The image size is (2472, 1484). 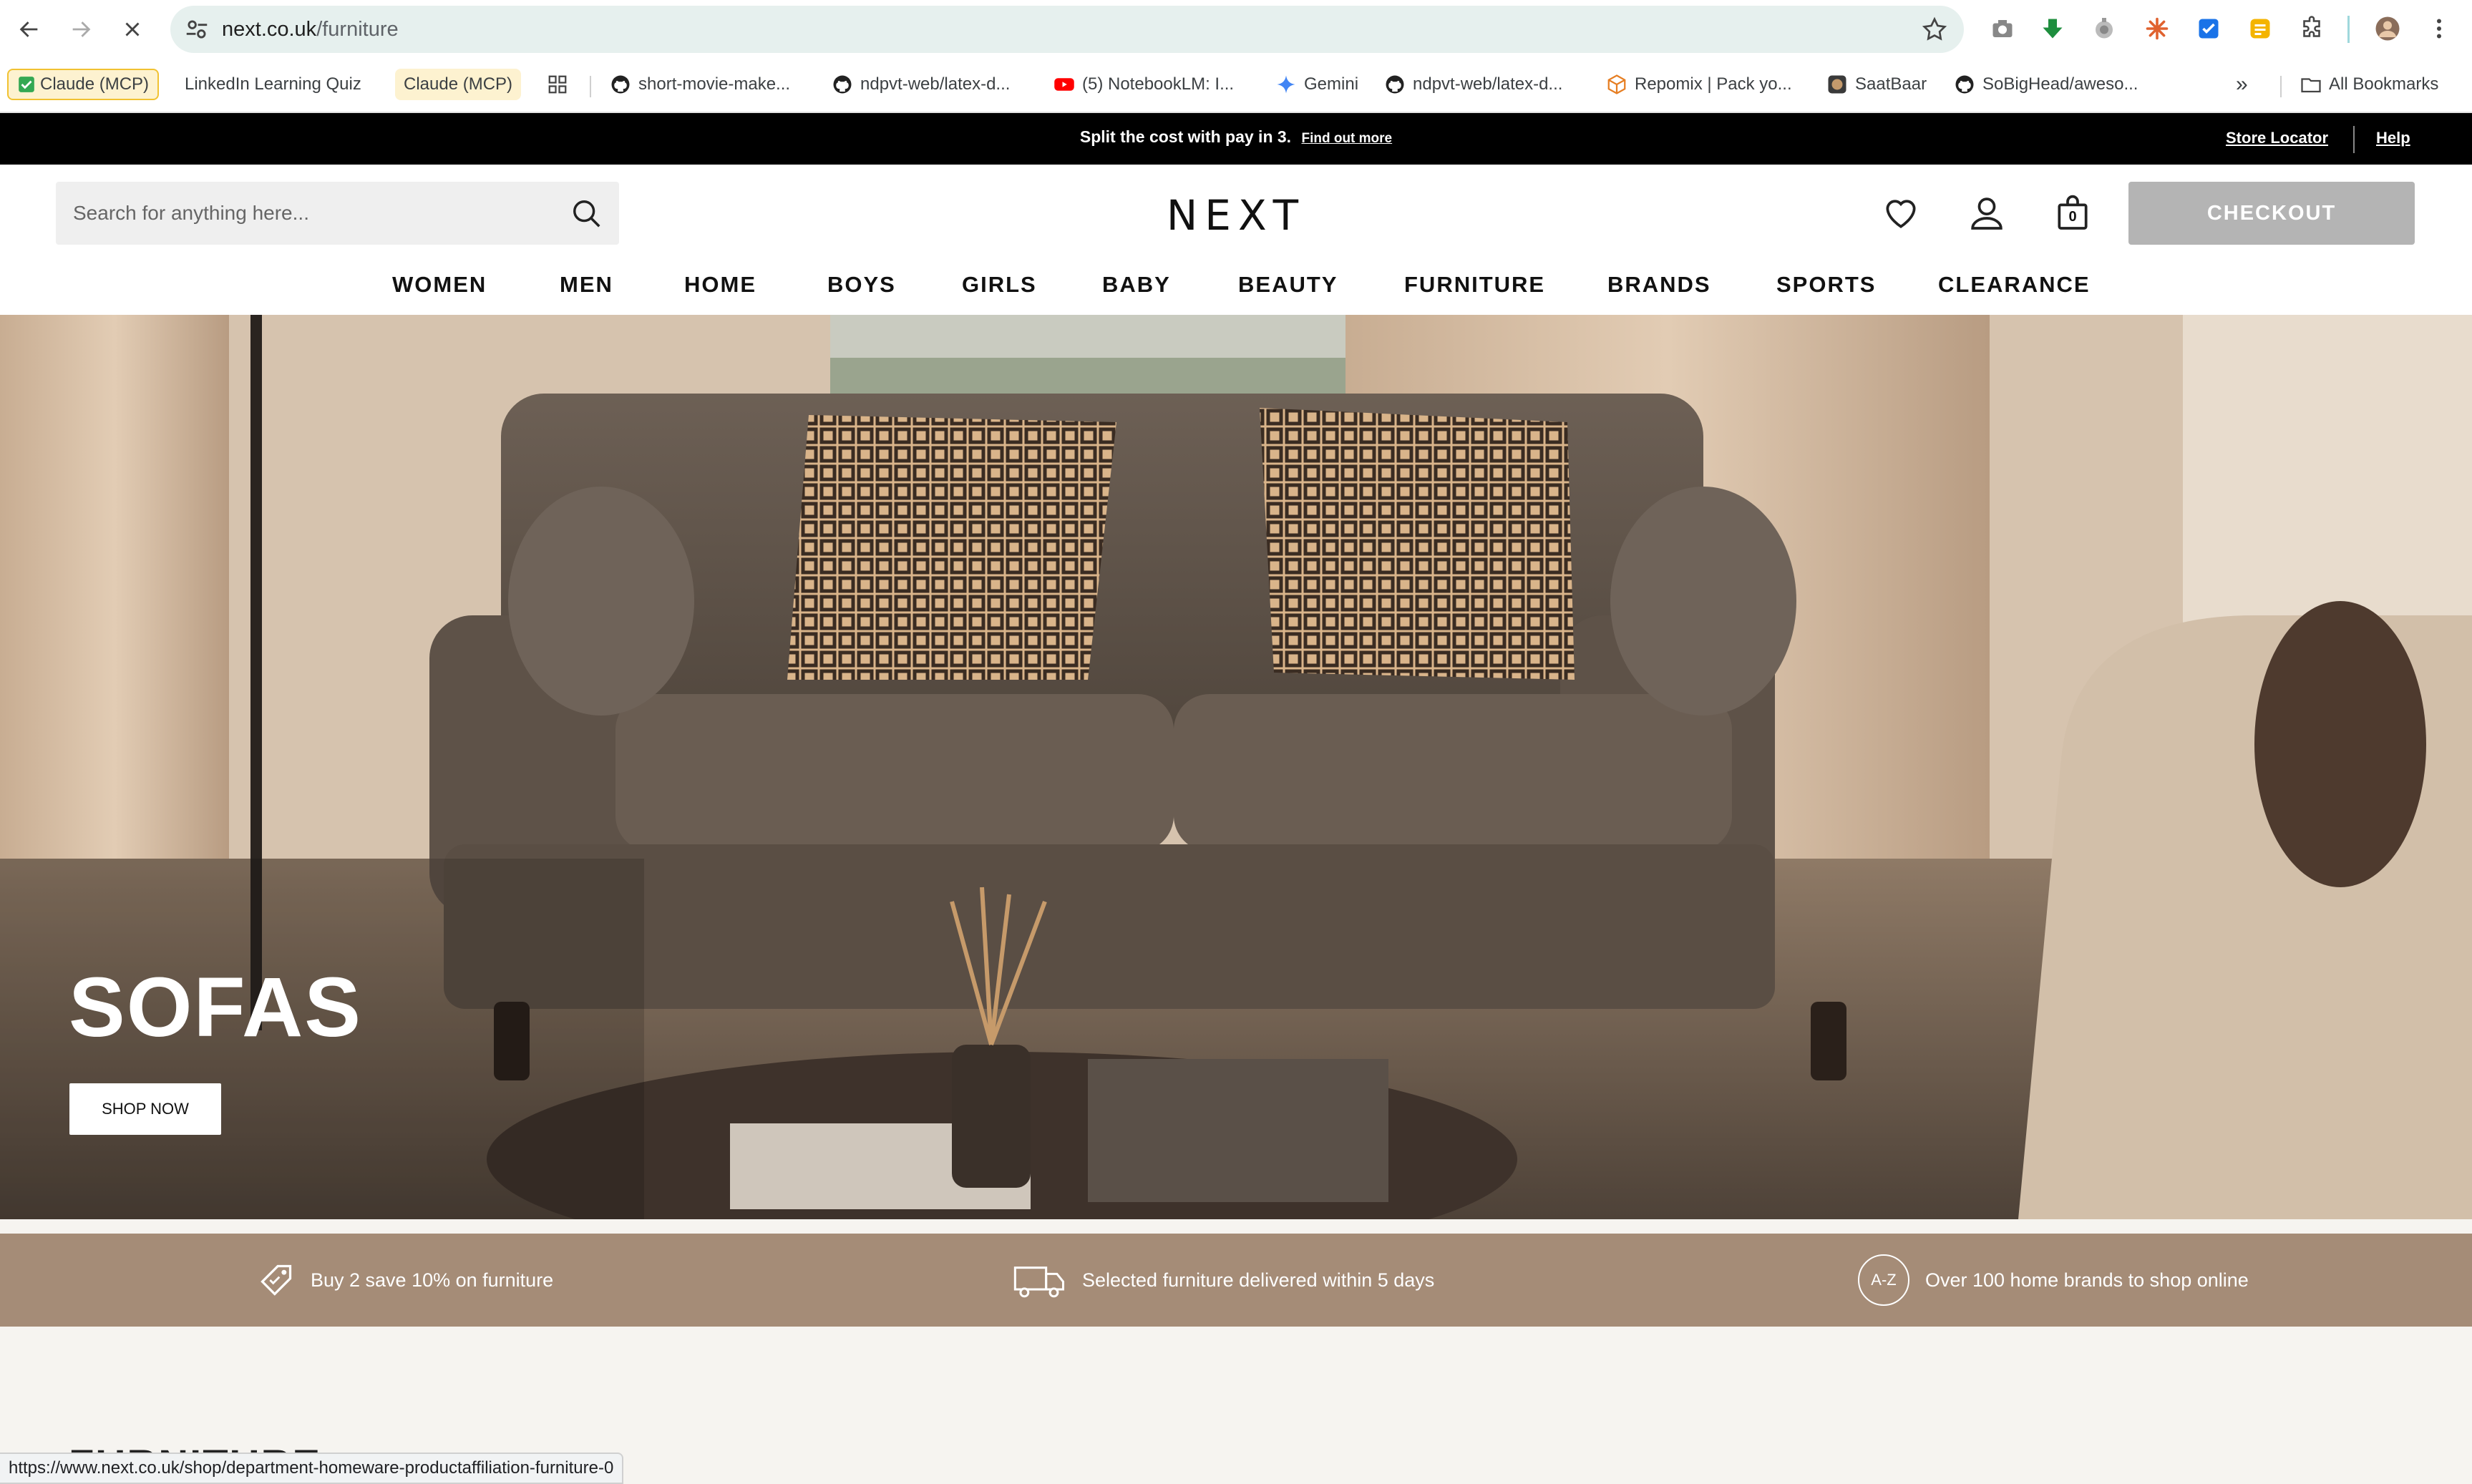 I want to click on bookmark-gemini: Gemini, so click(x=1316, y=84).